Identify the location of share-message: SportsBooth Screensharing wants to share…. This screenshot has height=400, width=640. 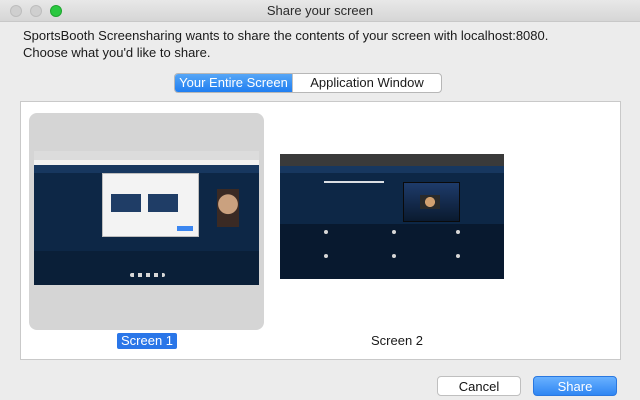
(323, 44).